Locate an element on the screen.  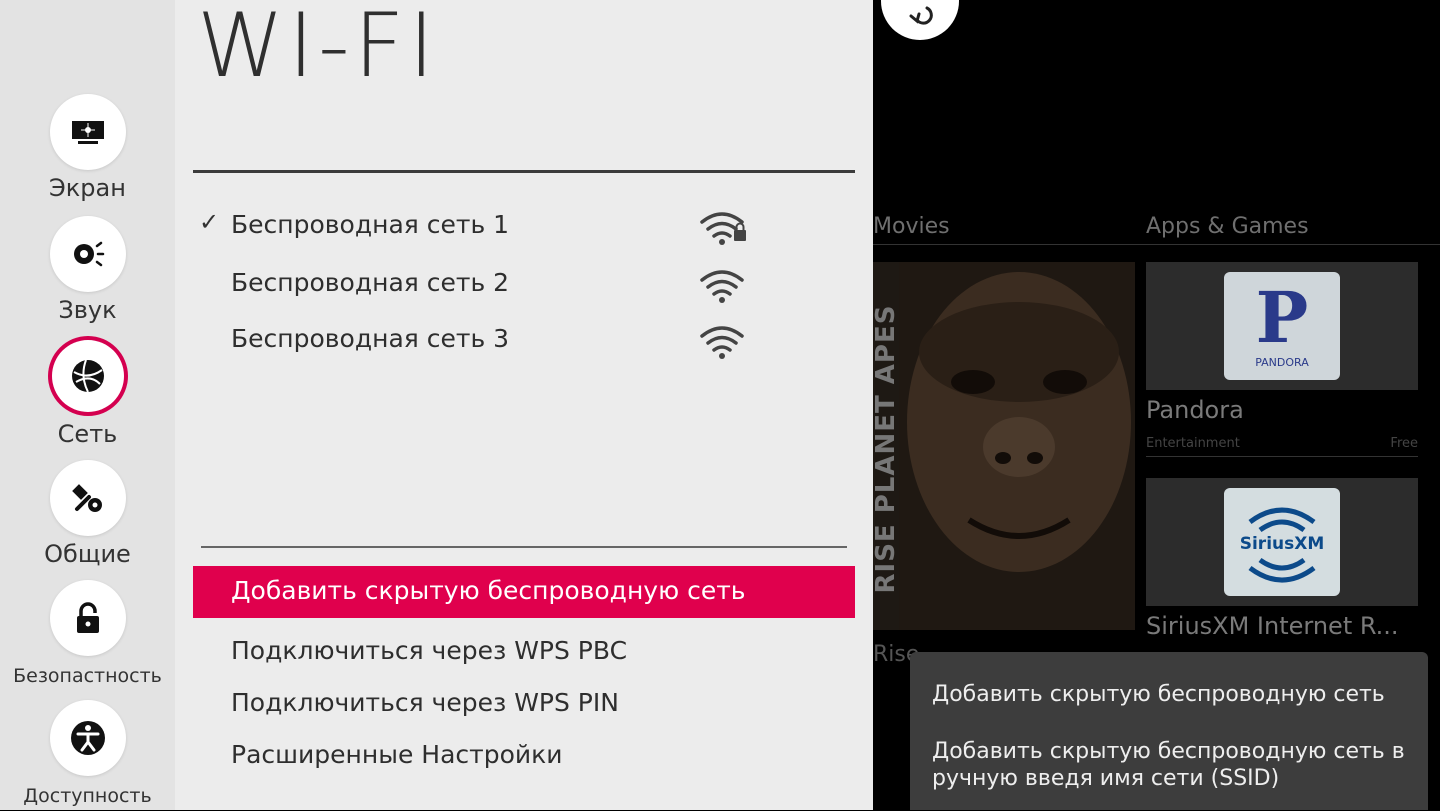
add-hidden-network-button: Добавить скрытую беспроводную сеть is located at coordinates (524, 592).